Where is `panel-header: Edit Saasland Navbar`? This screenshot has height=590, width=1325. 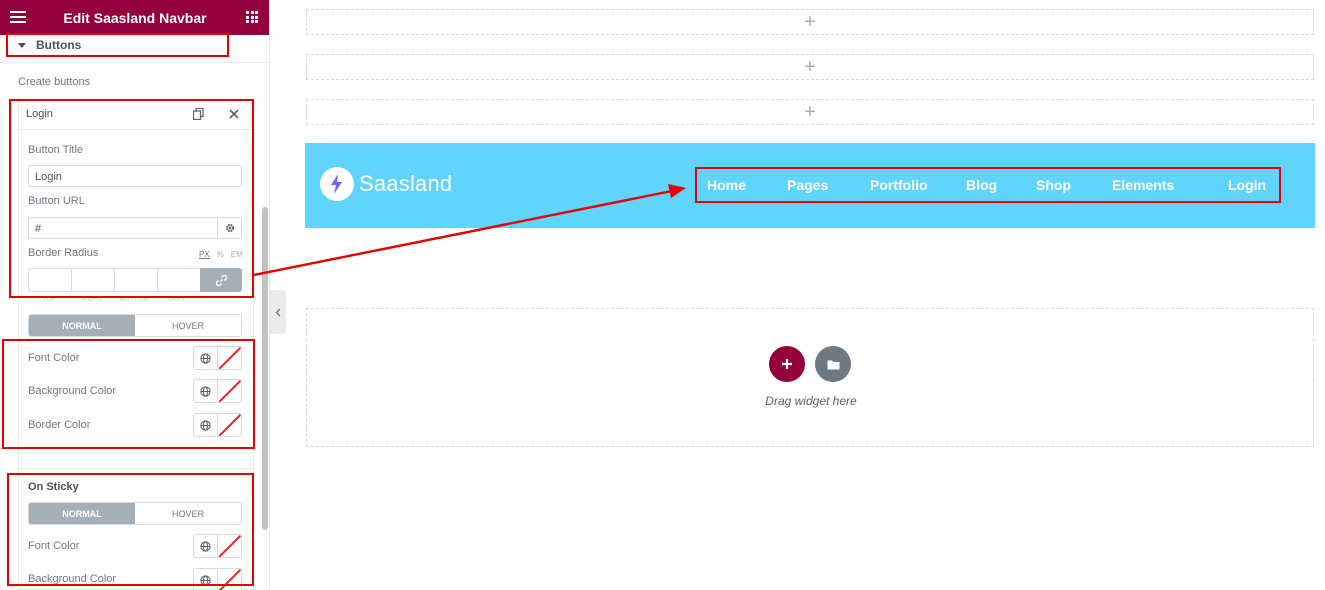
panel-header: Edit Saasland Navbar is located at coordinates (134, 17).